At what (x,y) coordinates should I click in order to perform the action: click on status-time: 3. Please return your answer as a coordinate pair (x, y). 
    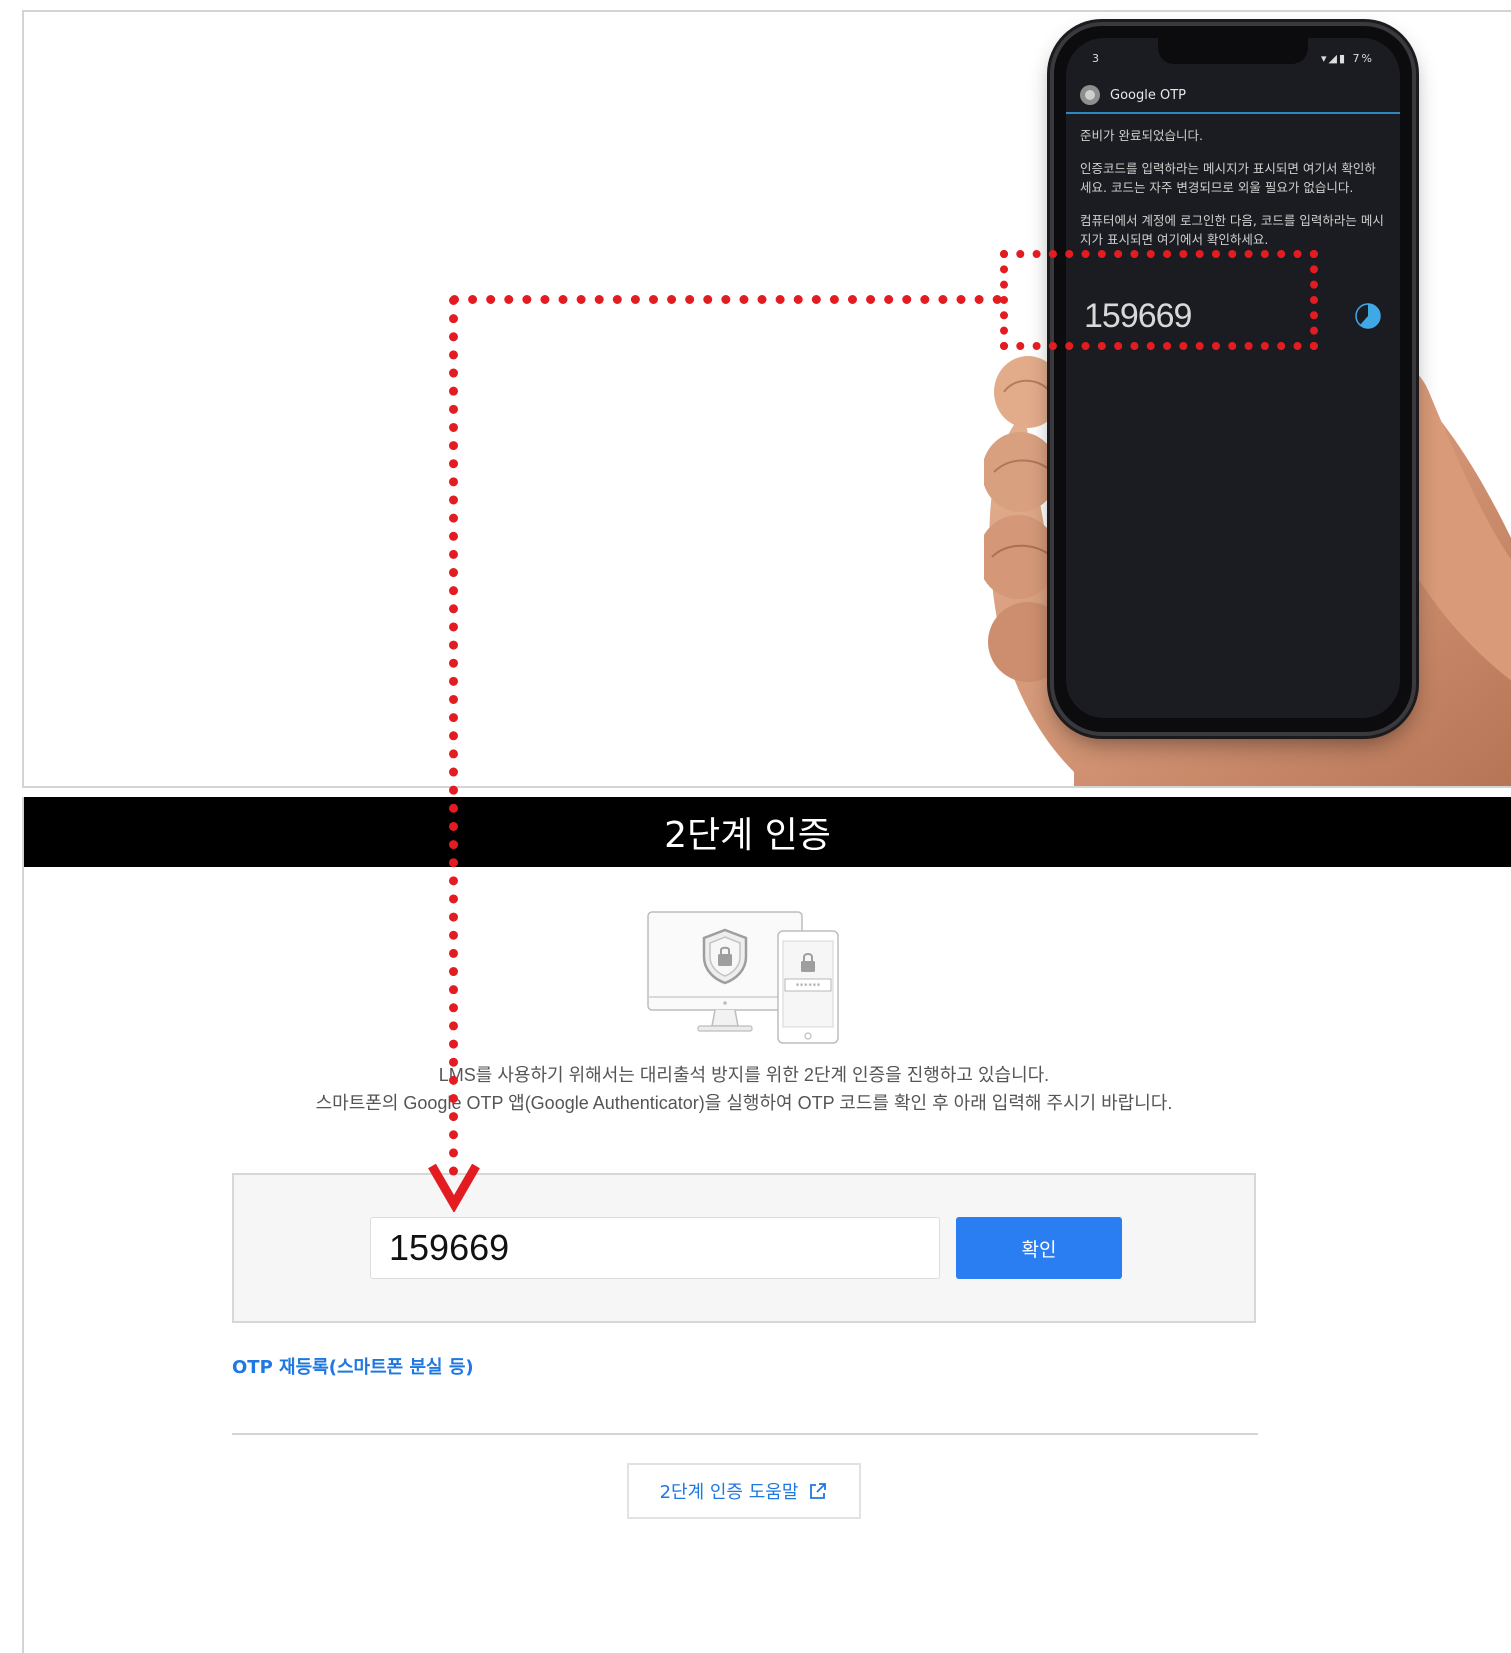
    Looking at the image, I should click on (1095, 58).